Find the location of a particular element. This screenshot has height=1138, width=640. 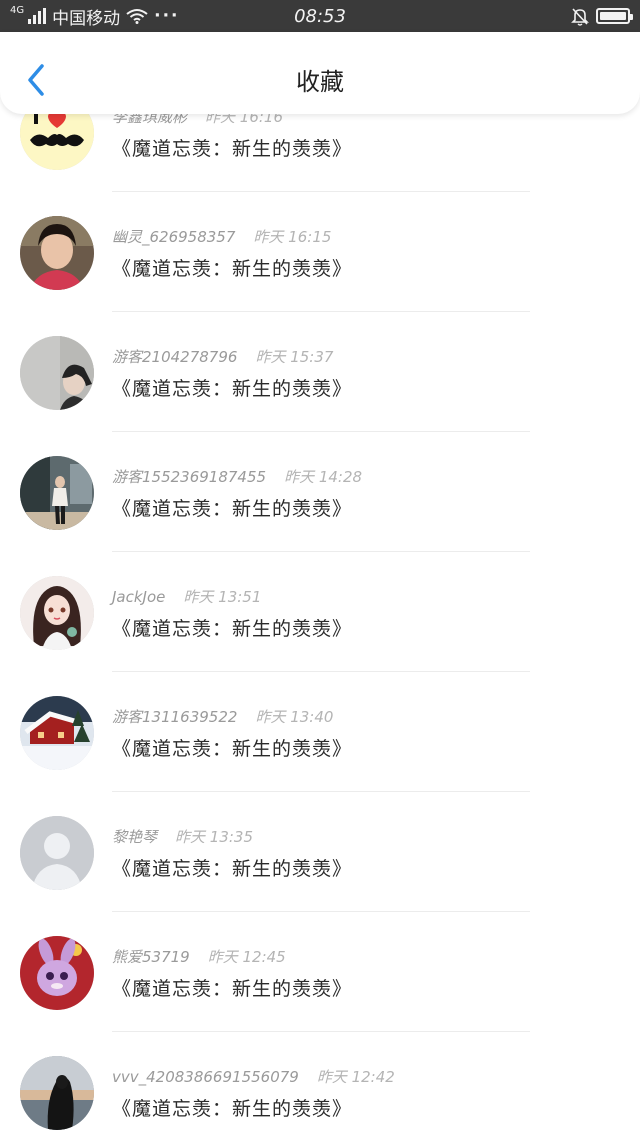

wifi-icon is located at coordinates (137, 16).